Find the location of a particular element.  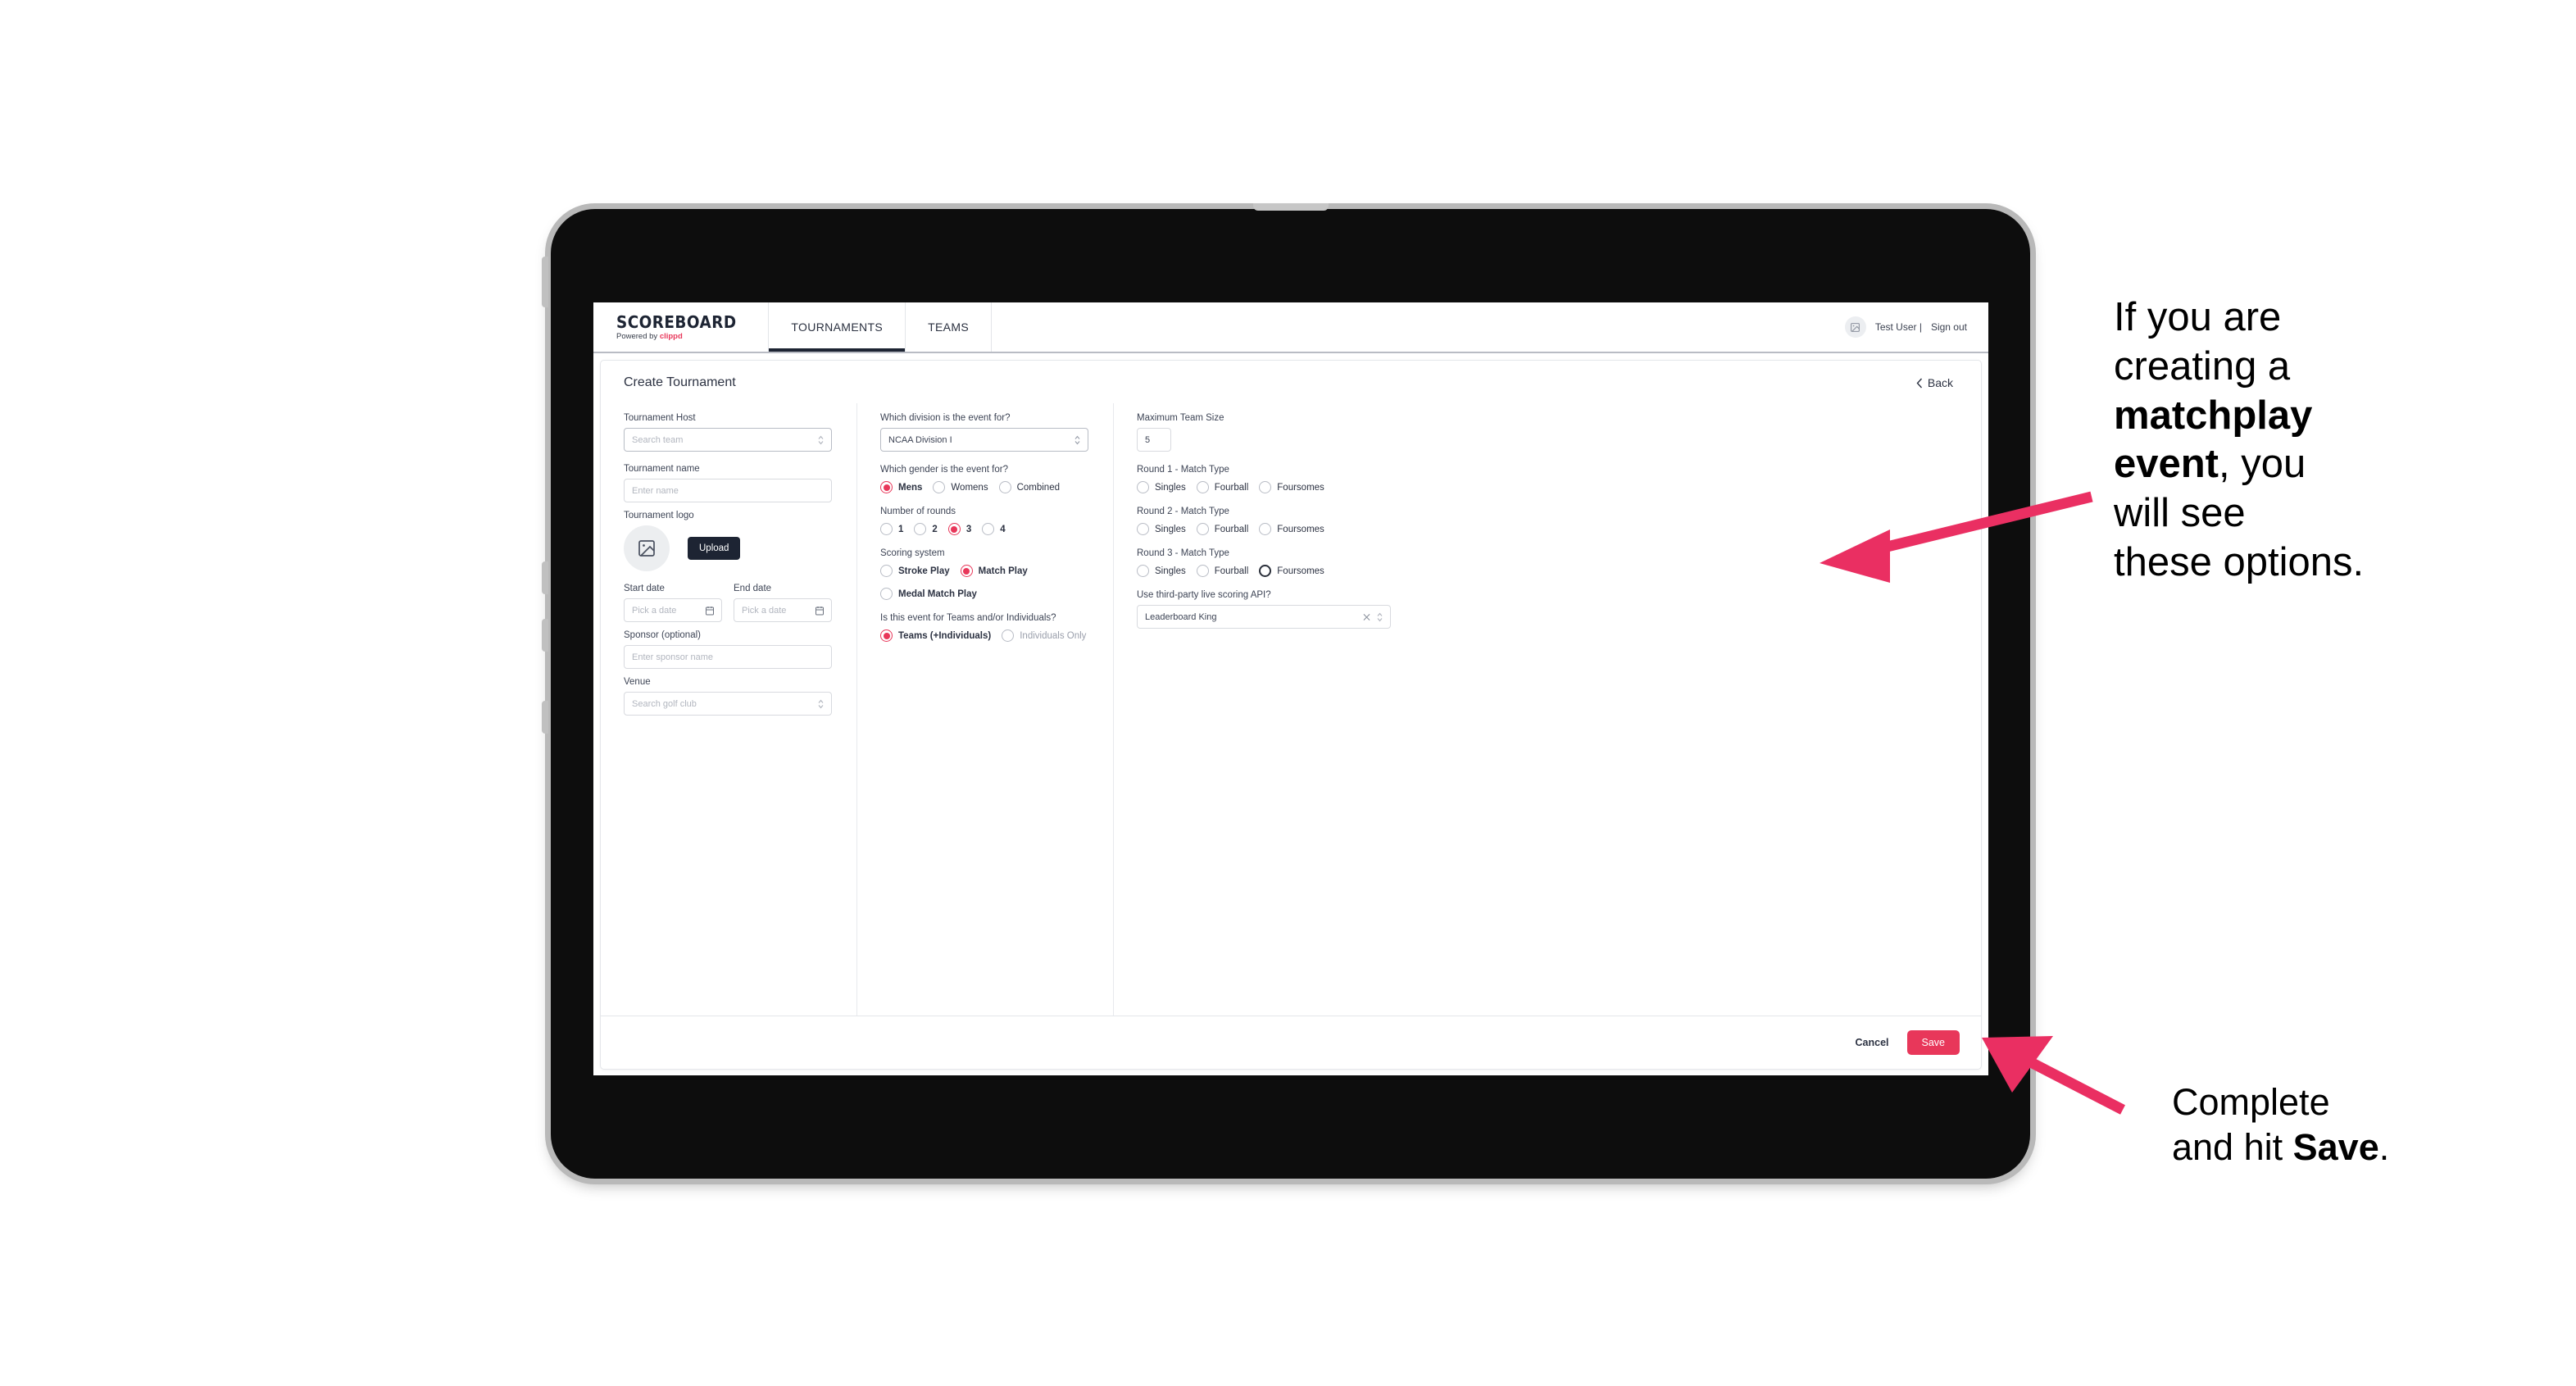

avatar is located at coordinates (1855, 327).